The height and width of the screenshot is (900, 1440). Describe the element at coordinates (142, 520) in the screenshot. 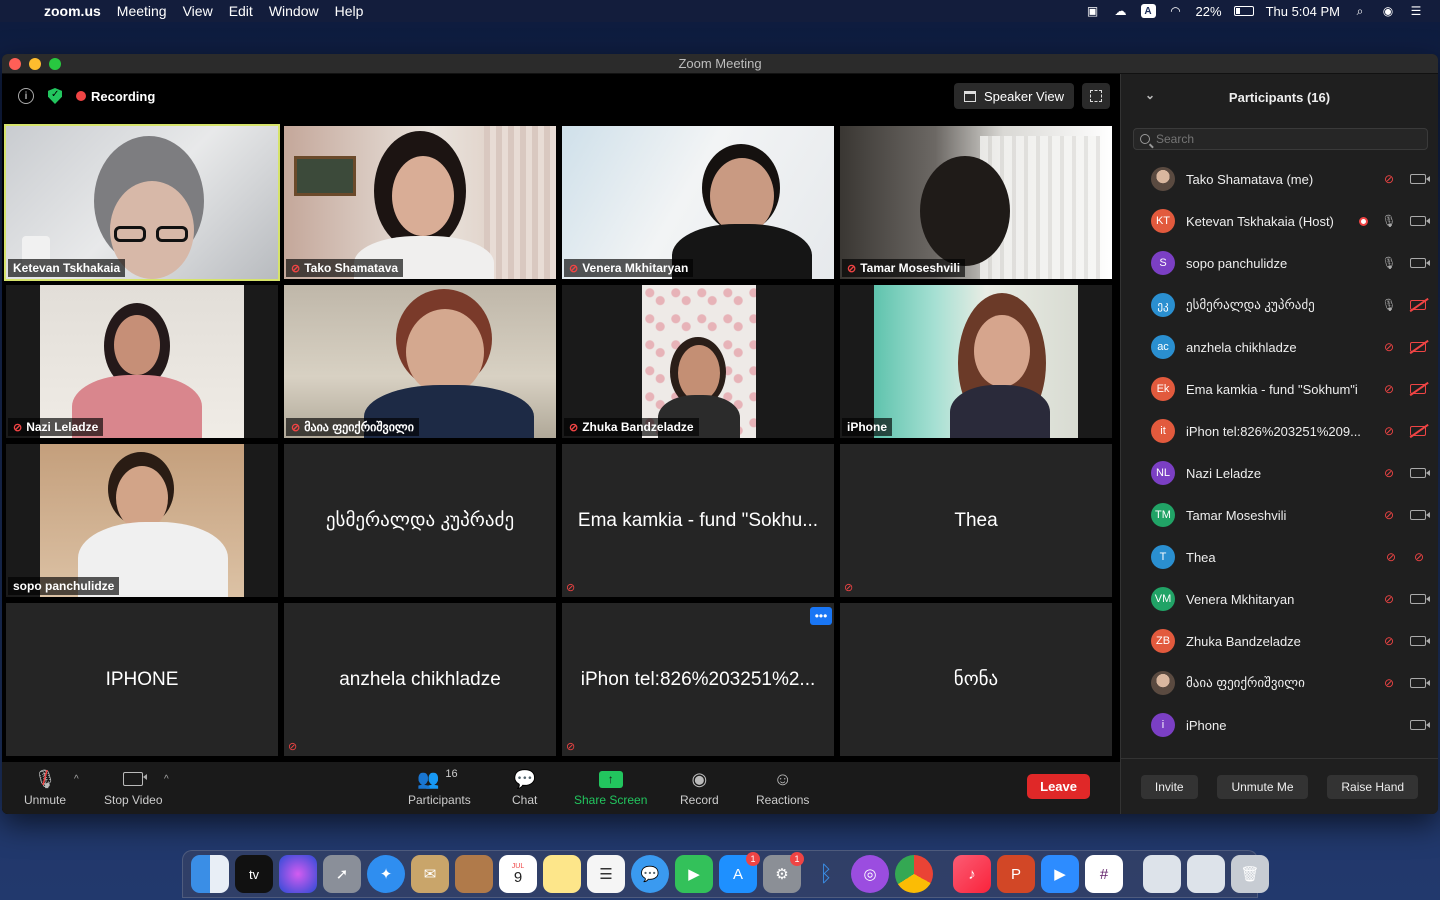

I see `video-tile: sopo panchulidze` at that location.